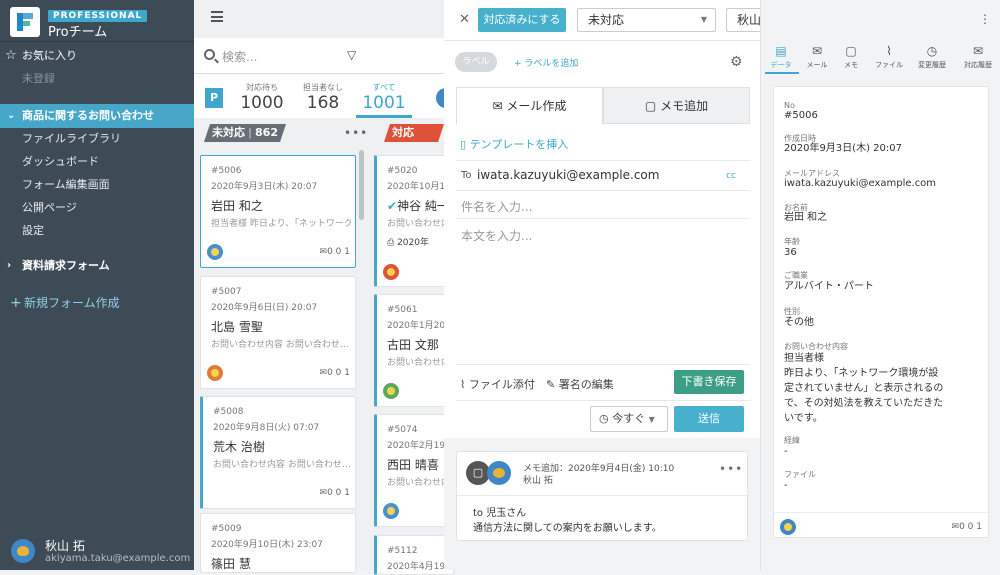 The height and width of the screenshot is (575, 1000). Describe the element at coordinates (985, 19) in the screenshot. I see `more-vertical-icon: ⋮` at that location.